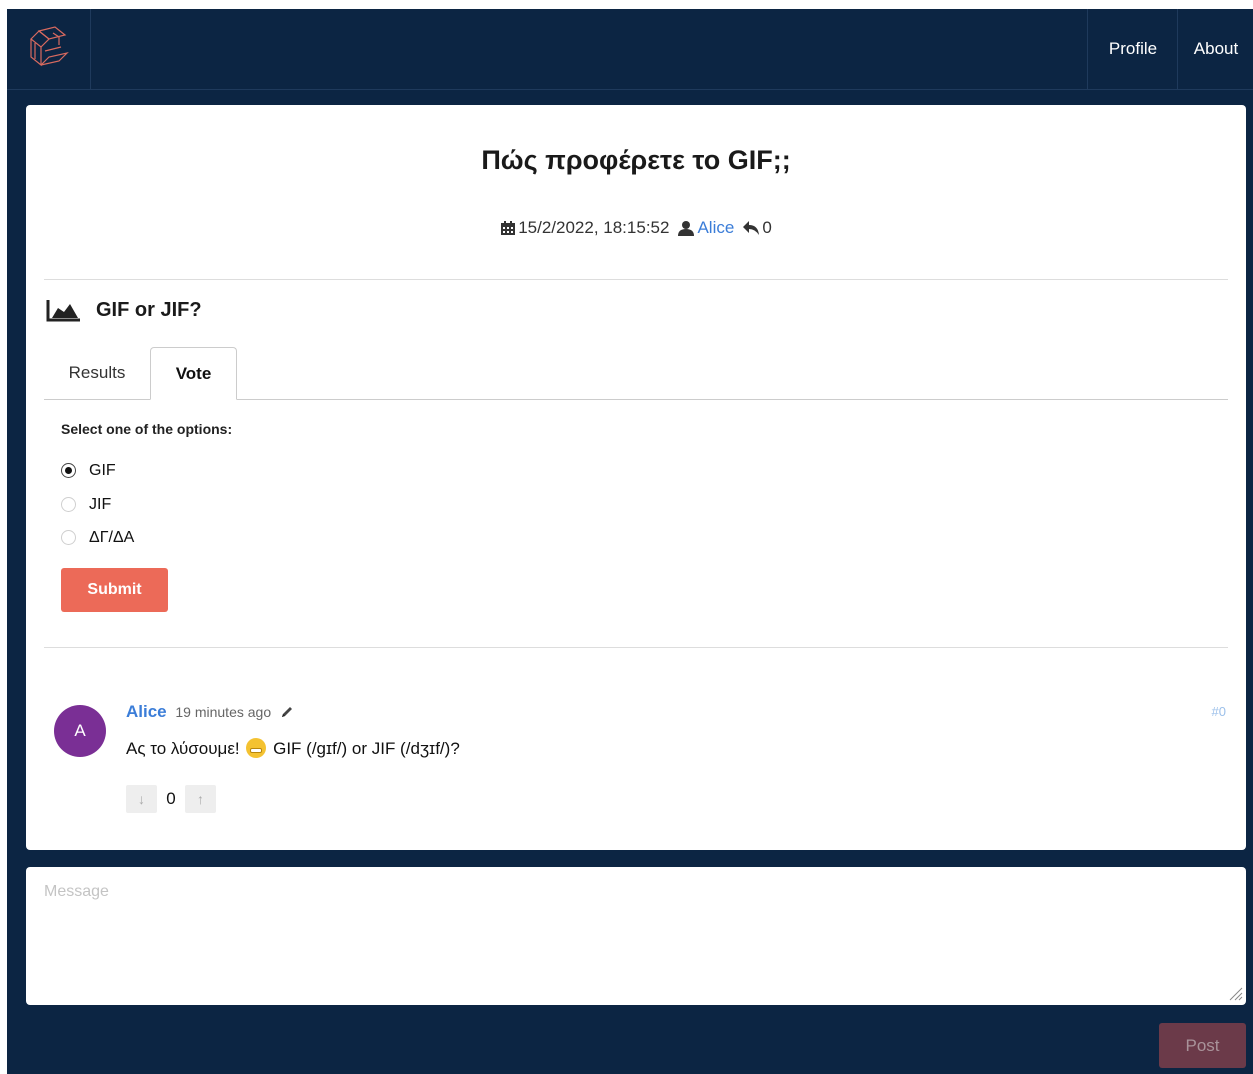 Image resolution: width=1253 pixels, height=1074 pixels. I want to click on comment-vote-row: ↓ 0 ↑, so click(171, 799).